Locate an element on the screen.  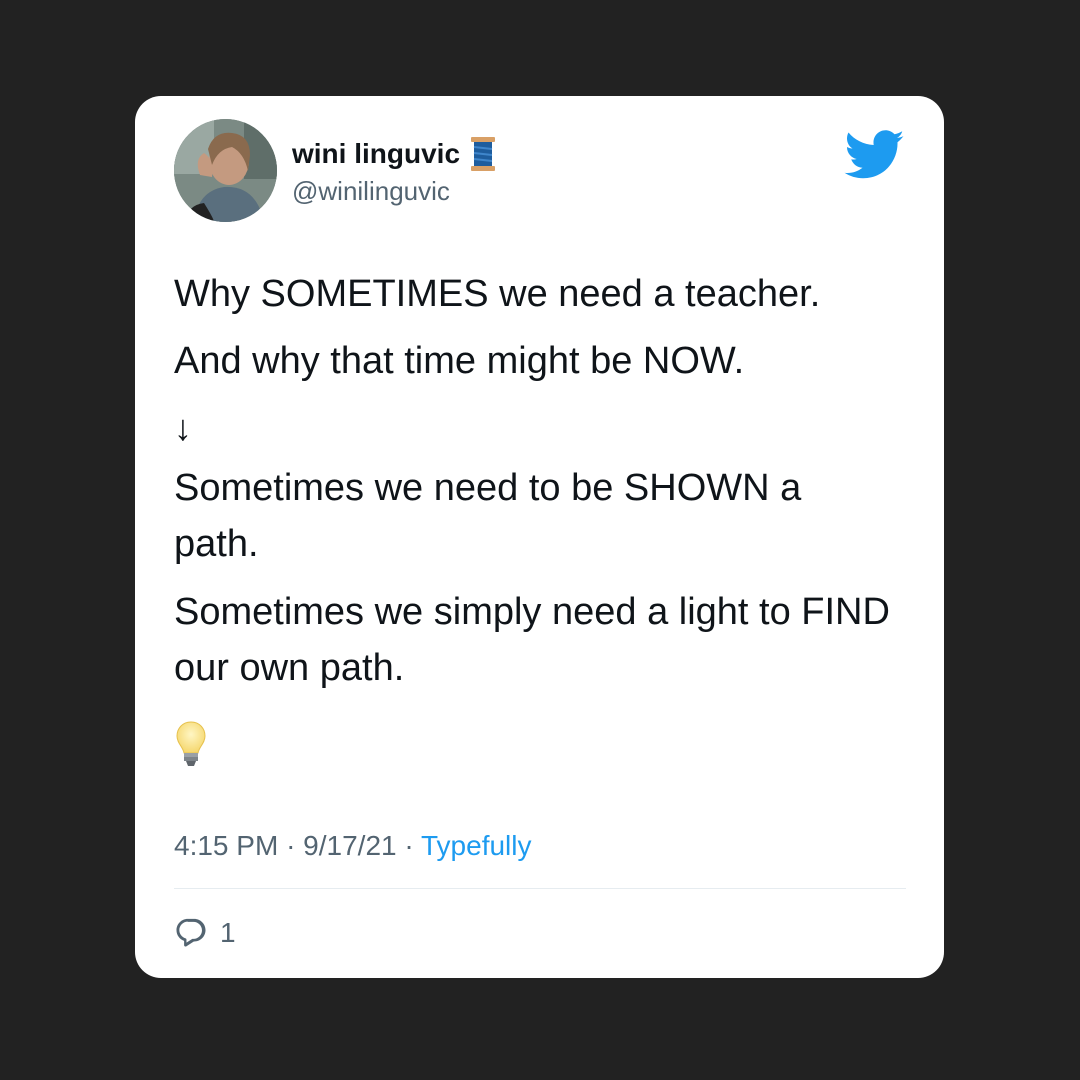
light-bulb-icon is located at coordinates (191, 743).